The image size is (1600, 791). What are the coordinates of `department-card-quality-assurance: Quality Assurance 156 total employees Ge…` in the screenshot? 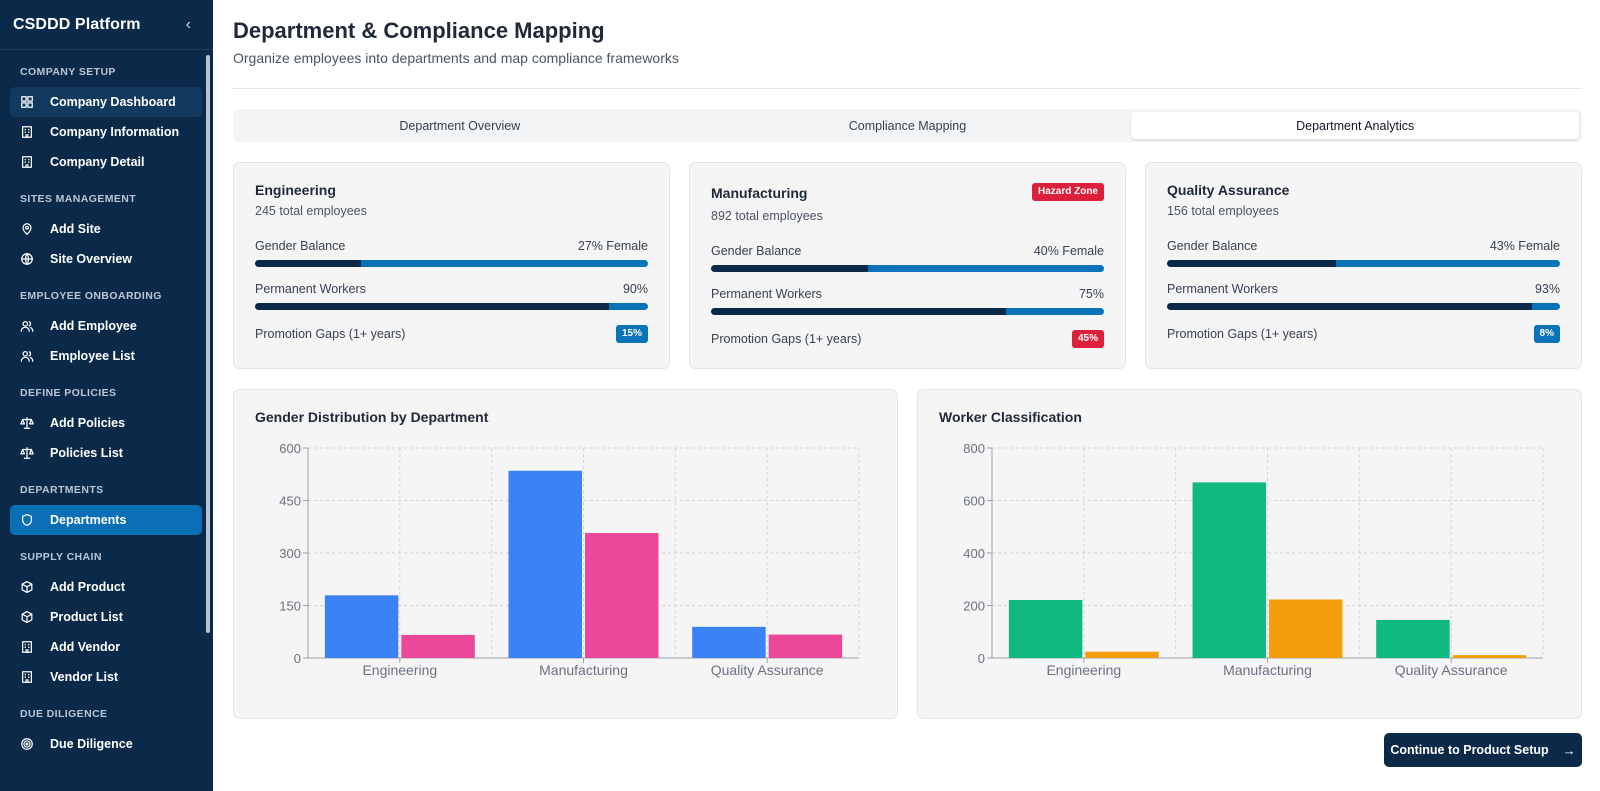 It's located at (1363, 265).